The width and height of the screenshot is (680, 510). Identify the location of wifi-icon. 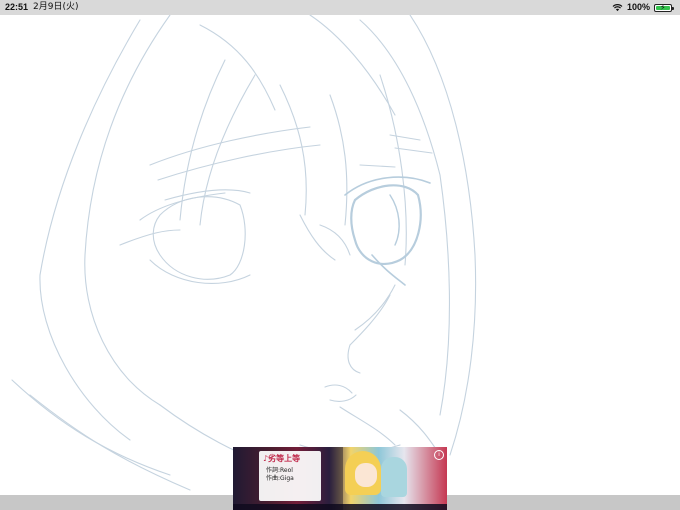
(617, 8).